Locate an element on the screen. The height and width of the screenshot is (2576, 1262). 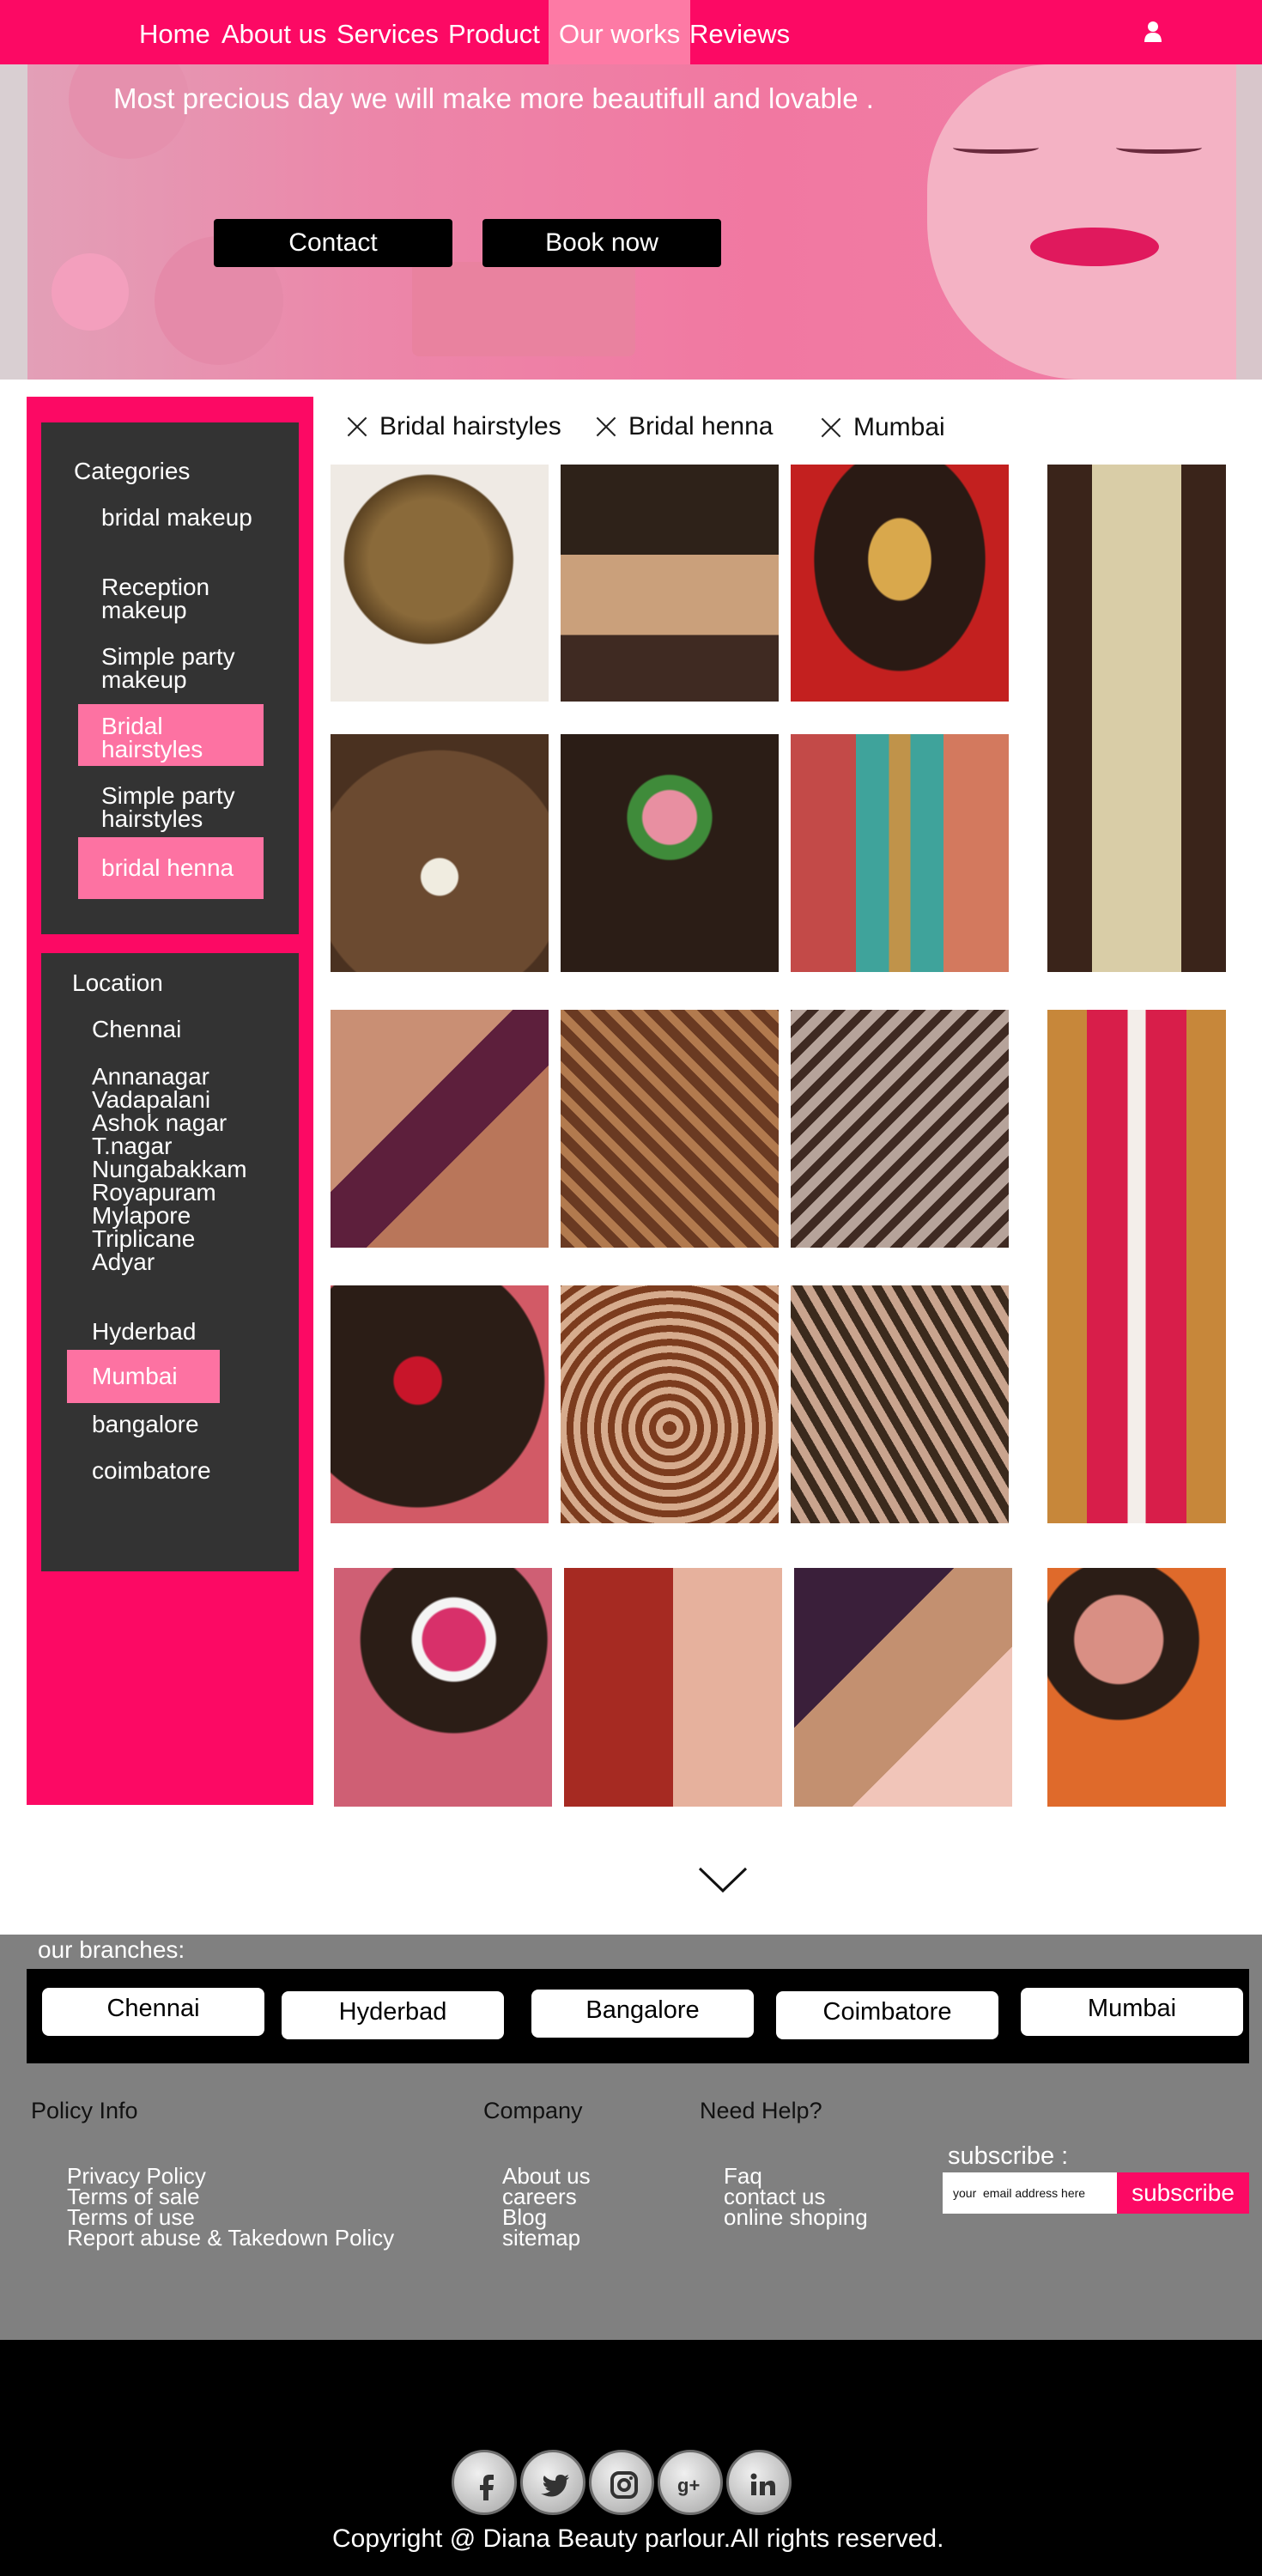
filter-chip-label: Bridal hairstyles is located at coordinates (470, 426).